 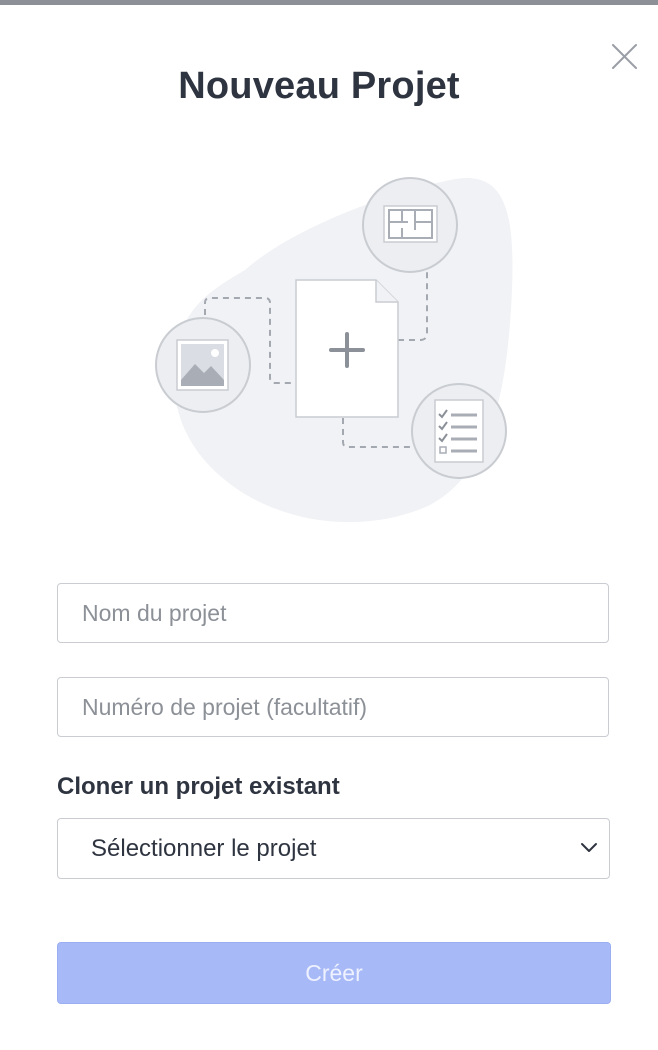 I want to click on create-button: Créer, so click(x=334, y=973).